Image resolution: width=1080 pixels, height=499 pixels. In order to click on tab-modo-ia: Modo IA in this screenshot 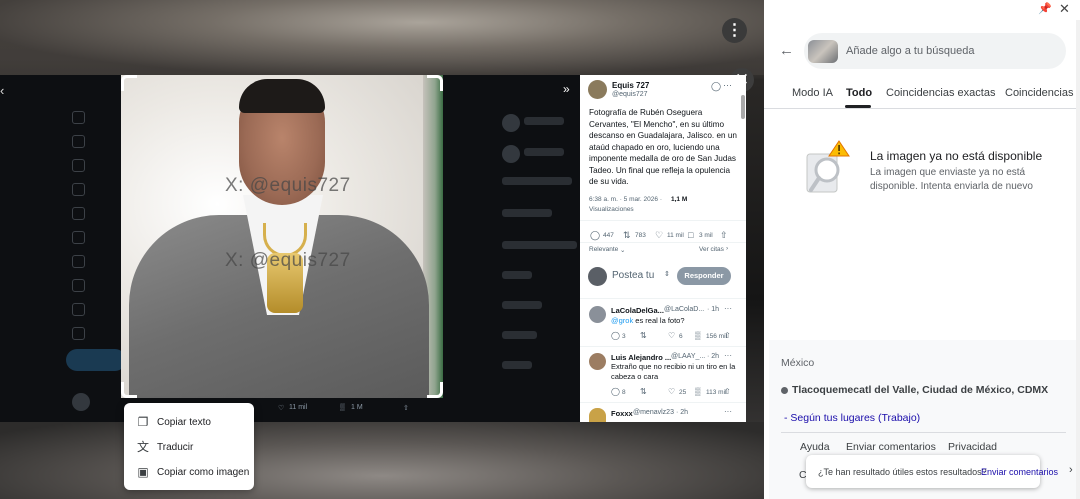, I will do `click(812, 93)`.